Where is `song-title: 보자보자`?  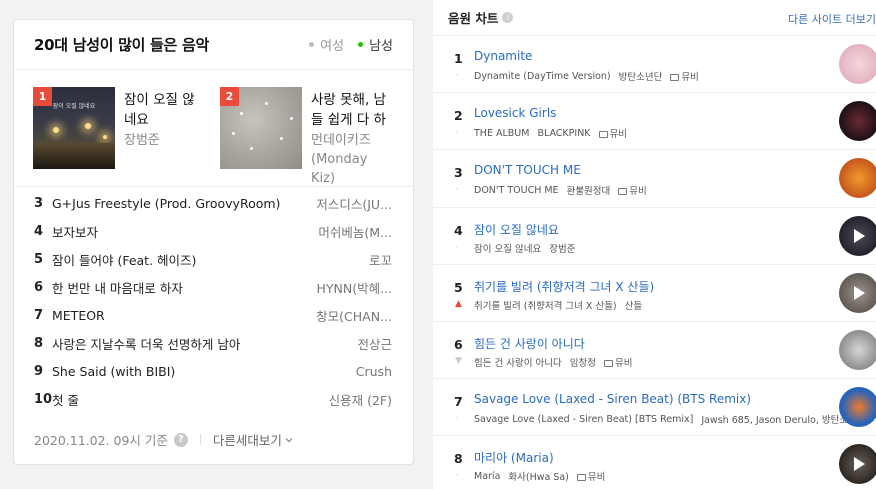 song-title: 보자보자 is located at coordinates (185, 231).